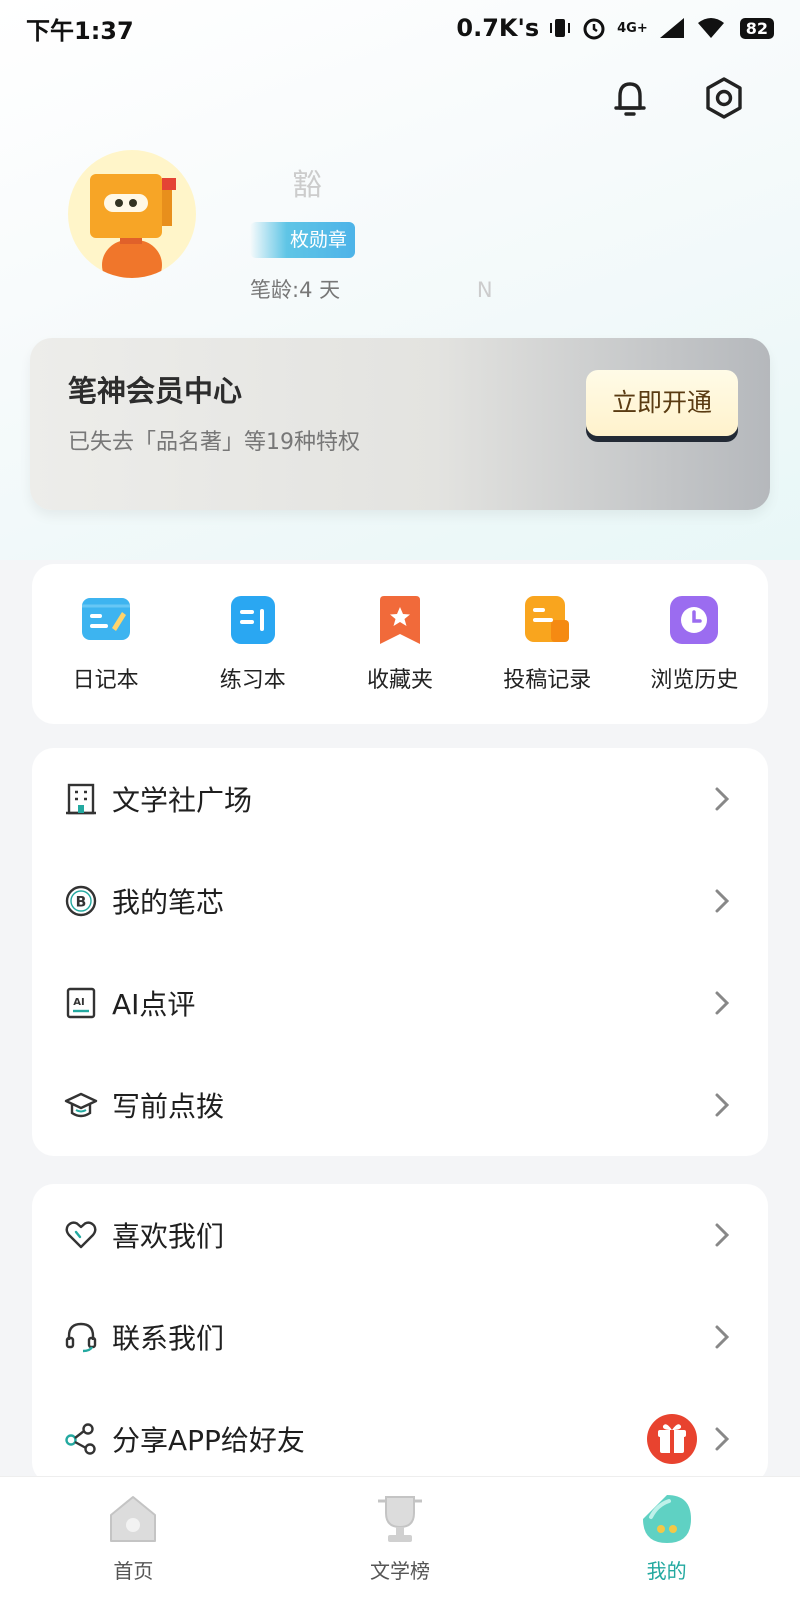 The image size is (800, 1600). Describe the element at coordinates (400, 901) in the screenshot. I see `menu-item-my-refills: B 我的笔芯` at that location.